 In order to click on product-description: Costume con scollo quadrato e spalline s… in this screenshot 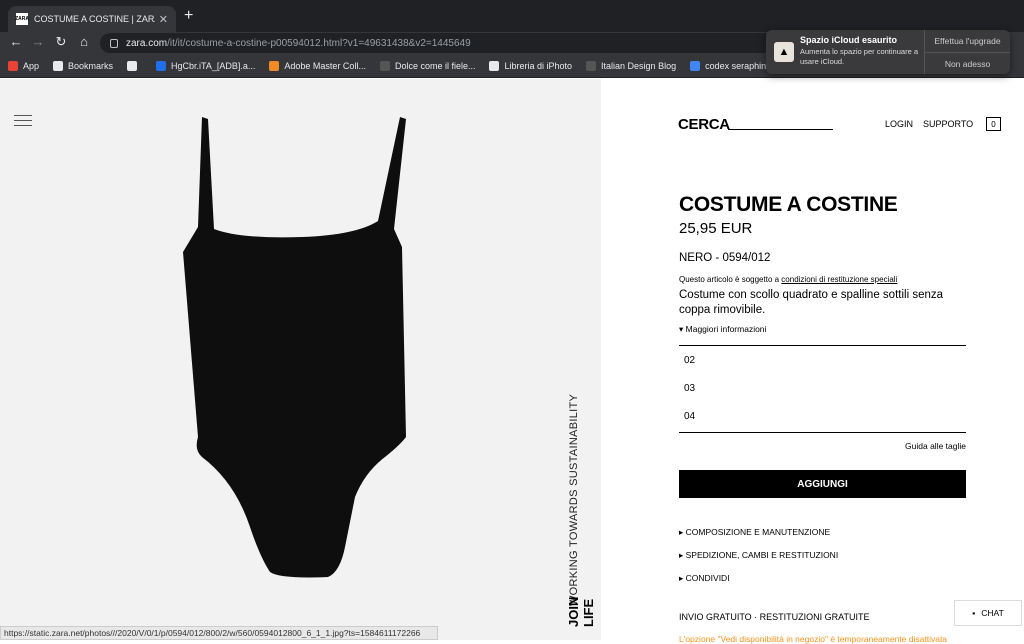, I will do `click(811, 302)`.